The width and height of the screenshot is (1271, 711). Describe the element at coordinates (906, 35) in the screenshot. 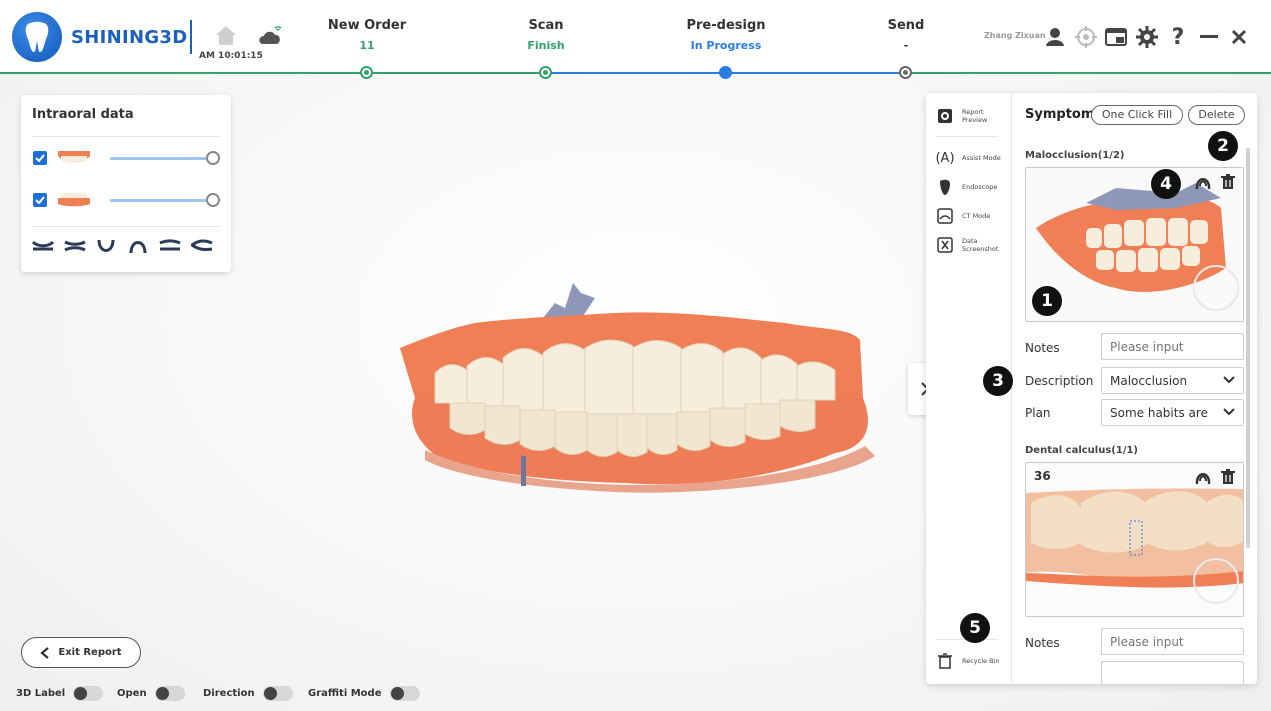

I see `step-send: Send -` at that location.